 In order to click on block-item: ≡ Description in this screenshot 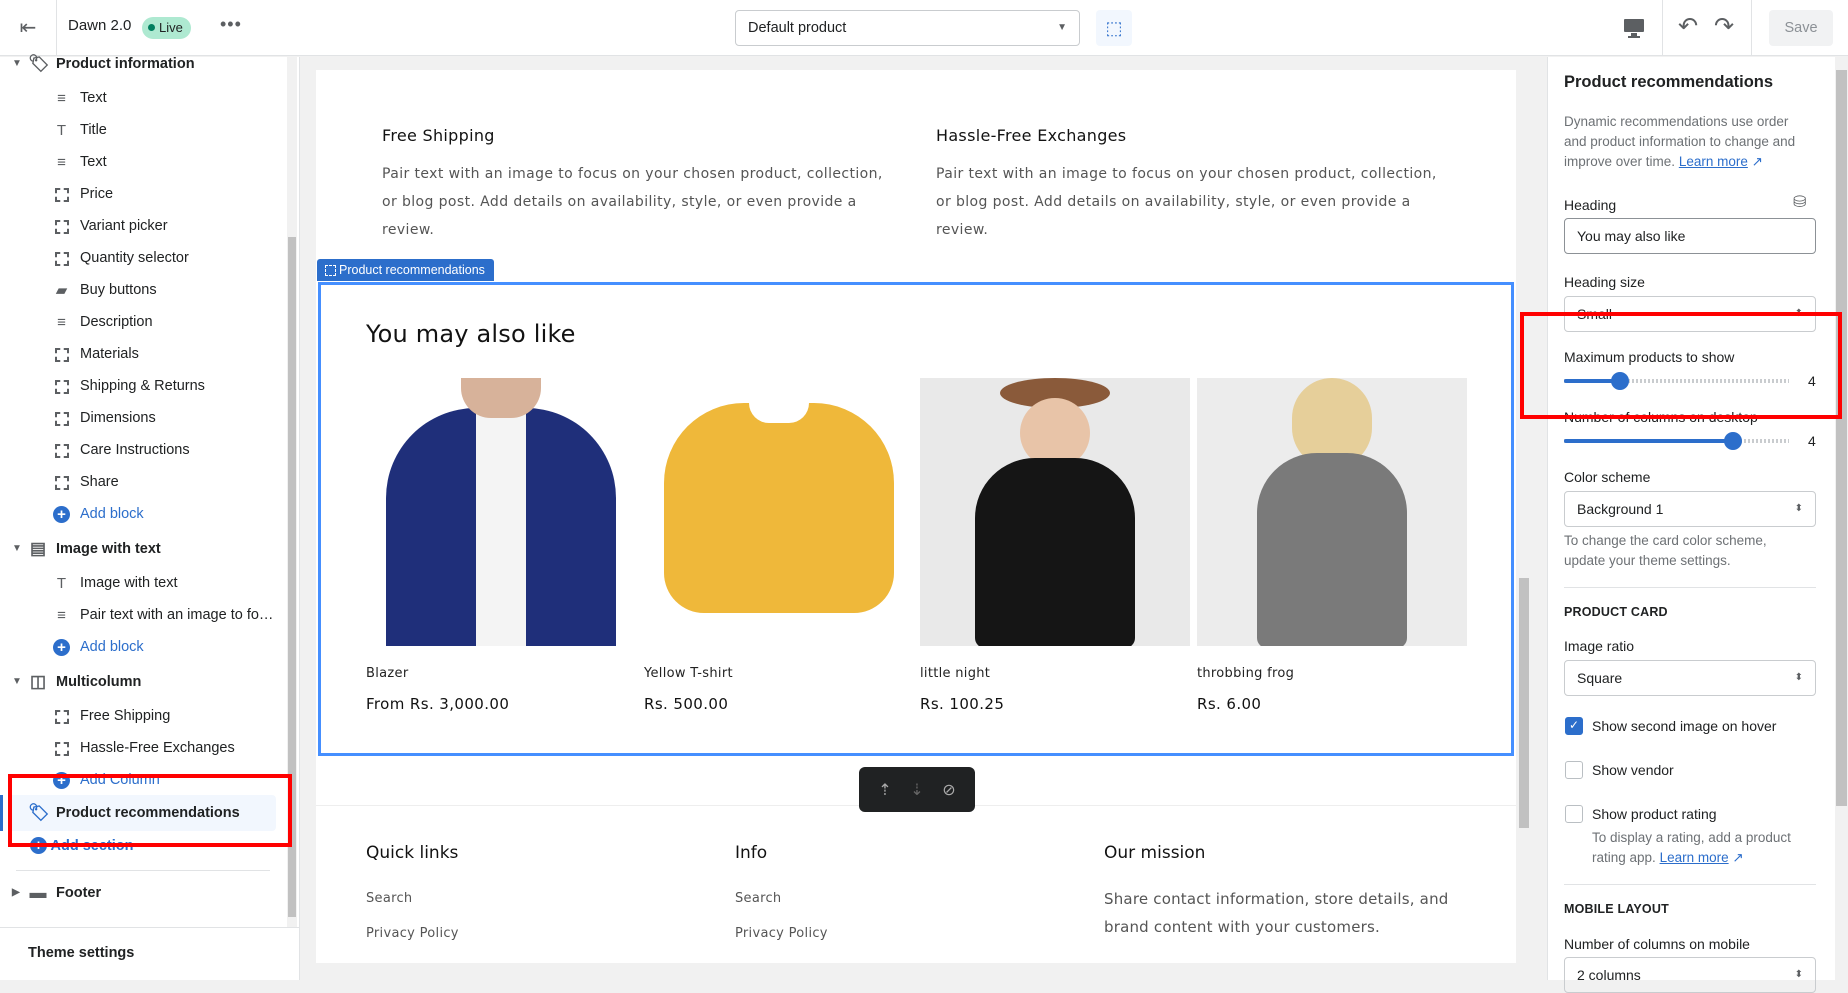, I will do `click(143, 322)`.